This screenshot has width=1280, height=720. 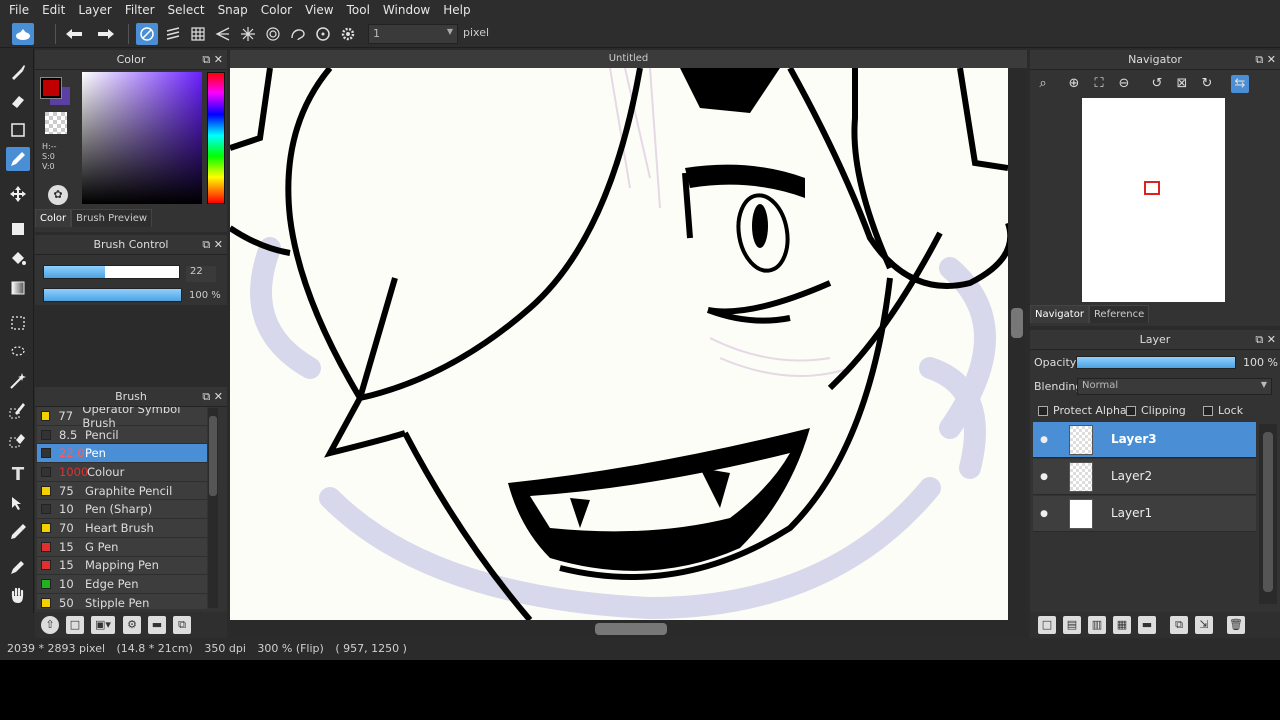 What do you see at coordinates (18, 101) in the screenshot?
I see `eraser-icon` at bounding box center [18, 101].